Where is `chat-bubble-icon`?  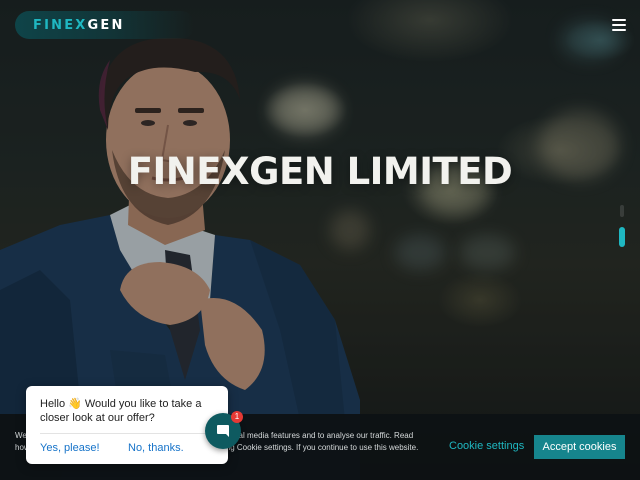
chat-bubble-icon is located at coordinates (223, 431).